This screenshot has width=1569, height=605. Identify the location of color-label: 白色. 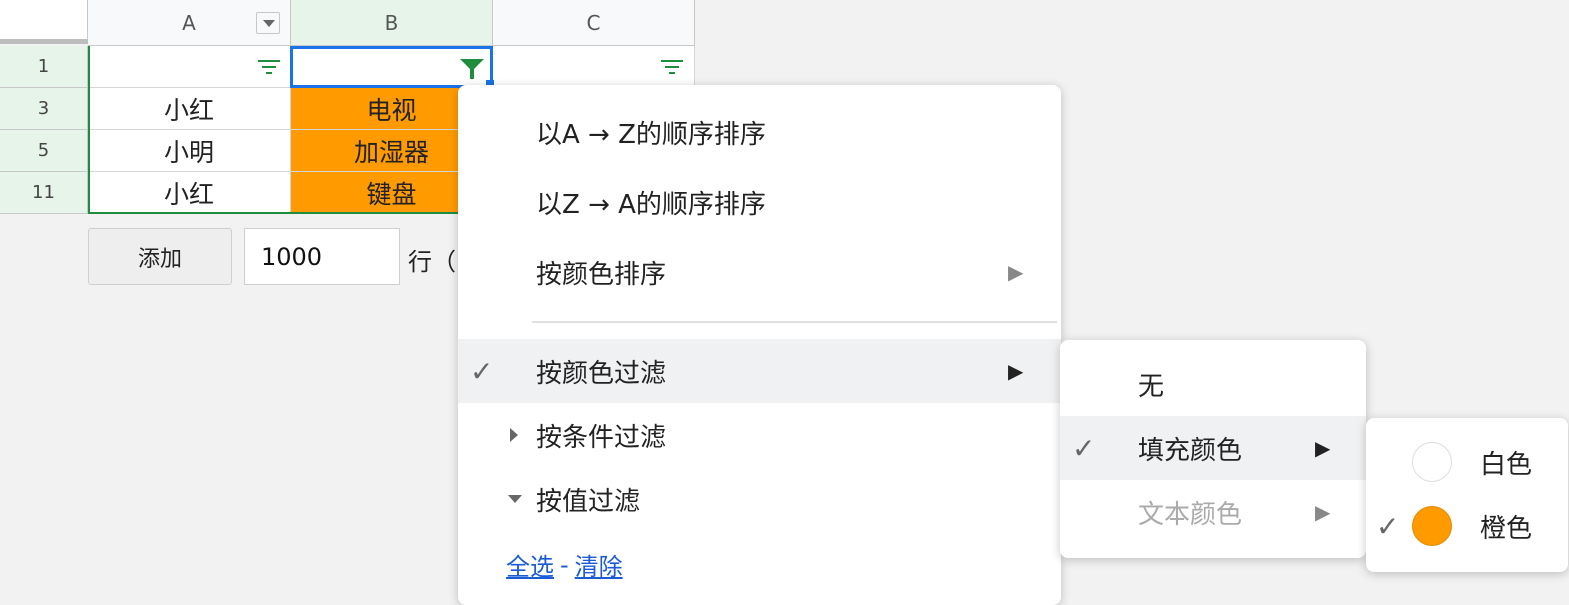
(1506, 464).